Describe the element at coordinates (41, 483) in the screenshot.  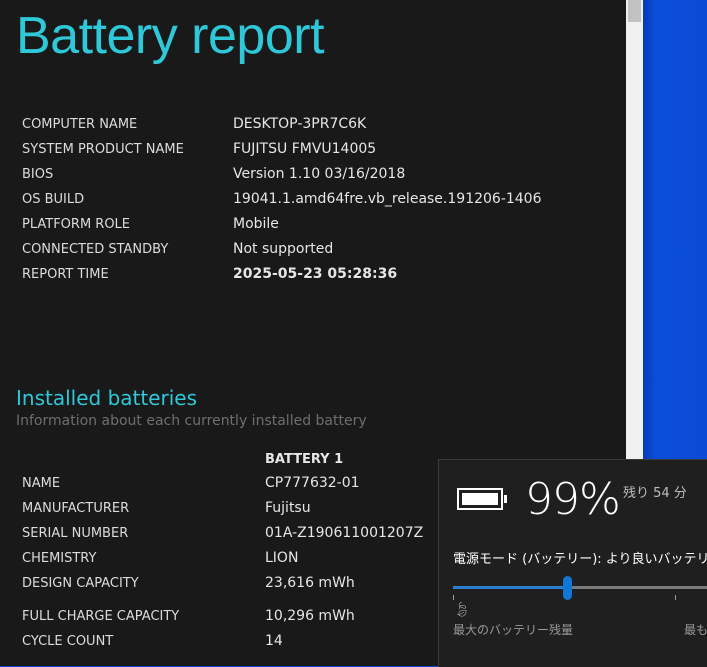
I see `battery-label: NAME` at that location.